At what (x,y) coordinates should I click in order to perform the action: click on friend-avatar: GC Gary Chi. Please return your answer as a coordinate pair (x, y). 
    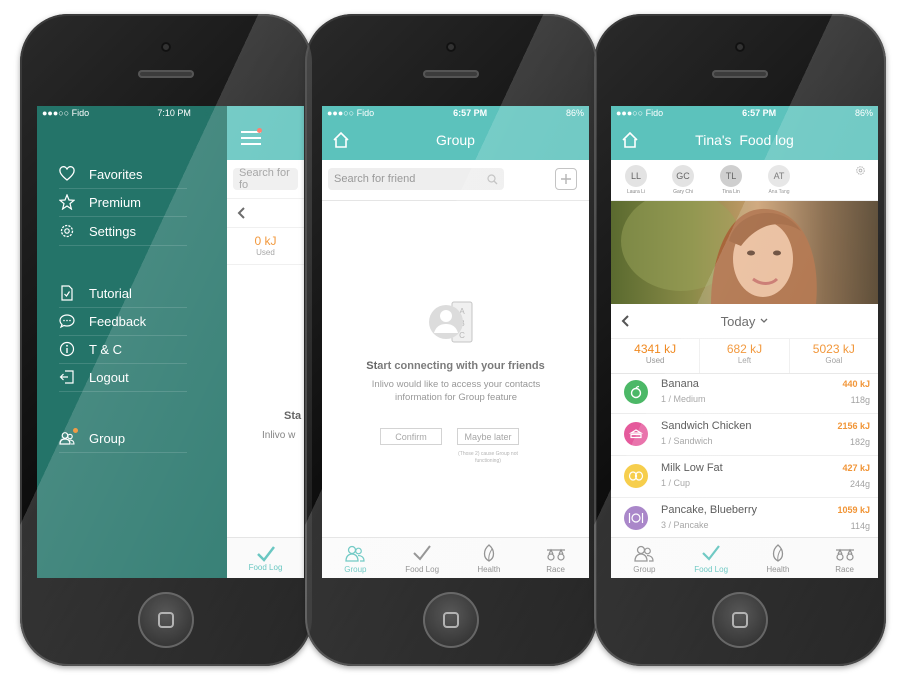
    Looking at the image, I should click on (683, 180).